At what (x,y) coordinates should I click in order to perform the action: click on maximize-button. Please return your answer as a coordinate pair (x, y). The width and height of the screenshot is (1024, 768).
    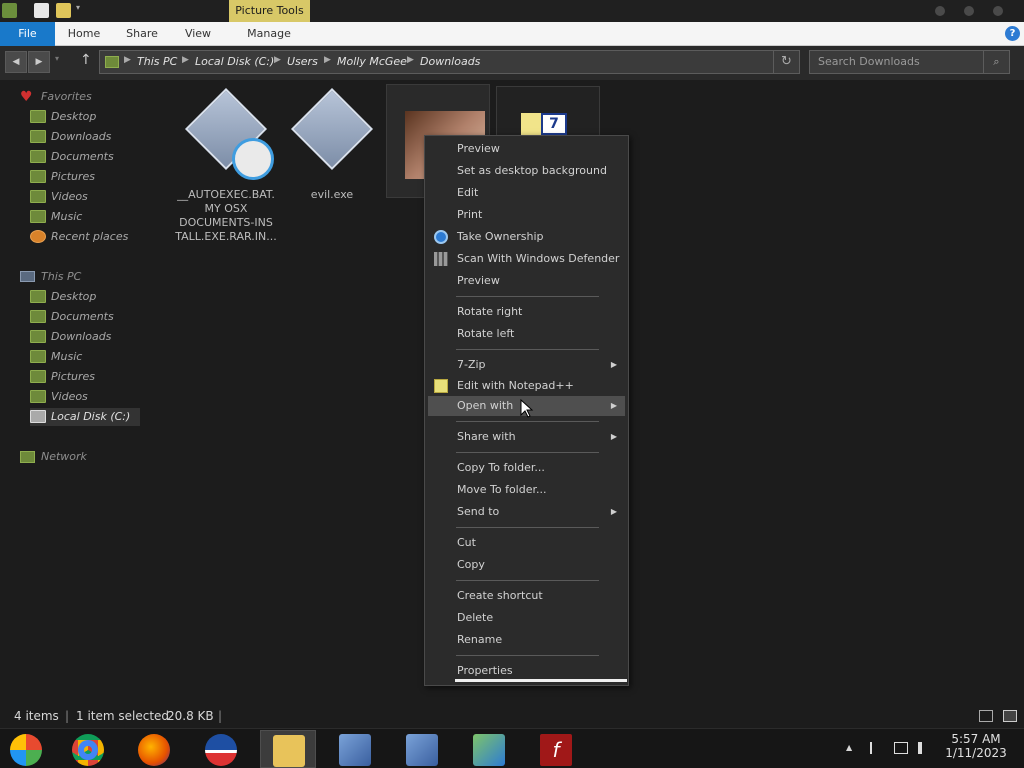
    Looking at the image, I should click on (969, 11).